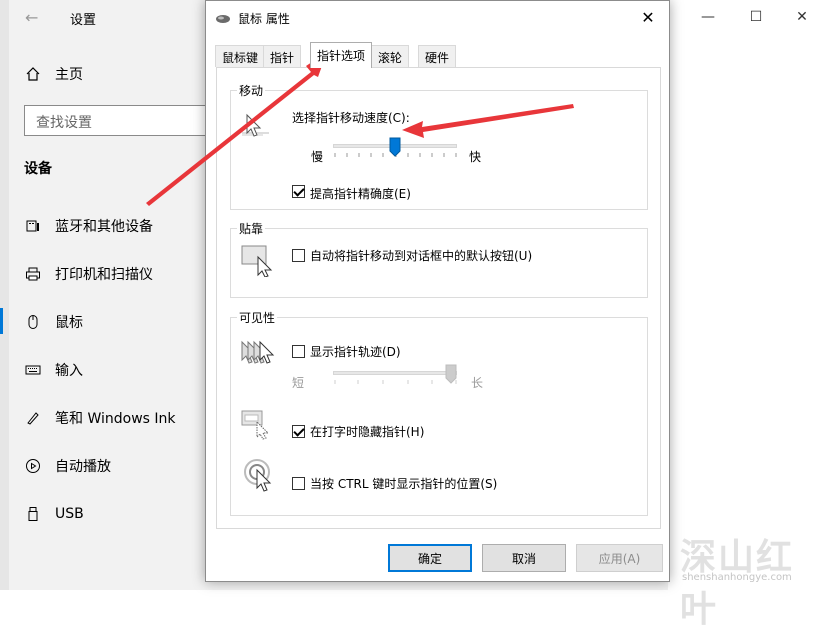 Image resolution: width=833 pixels, height=632 pixels. Describe the element at coordinates (53, 514) in the screenshot. I see `nav-item-usb: USB` at that location.